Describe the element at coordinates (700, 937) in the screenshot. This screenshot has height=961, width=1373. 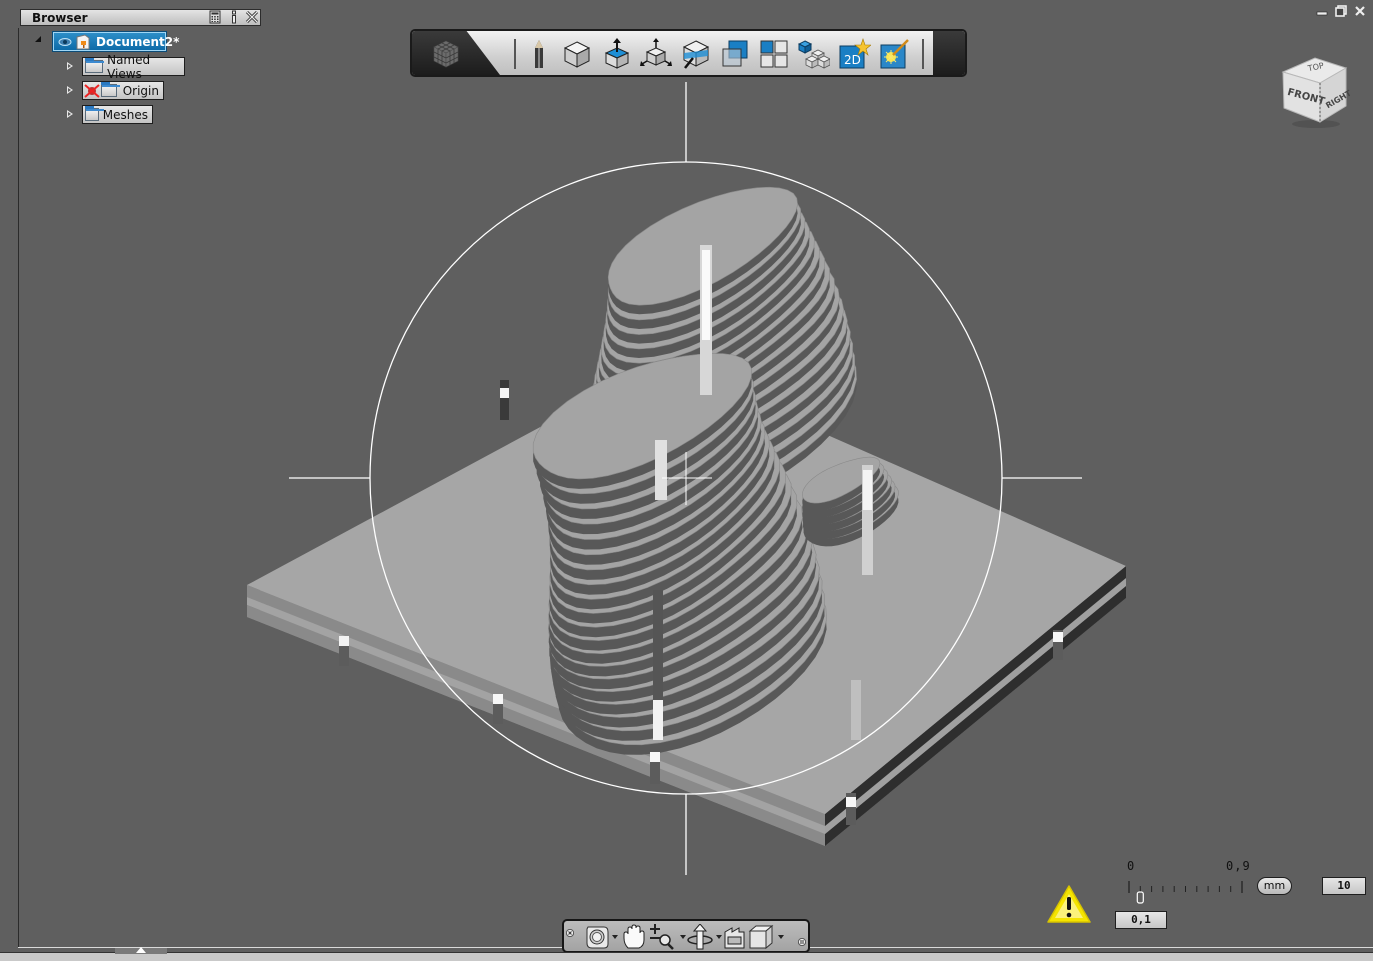
I see `orbit-icon` at that location.